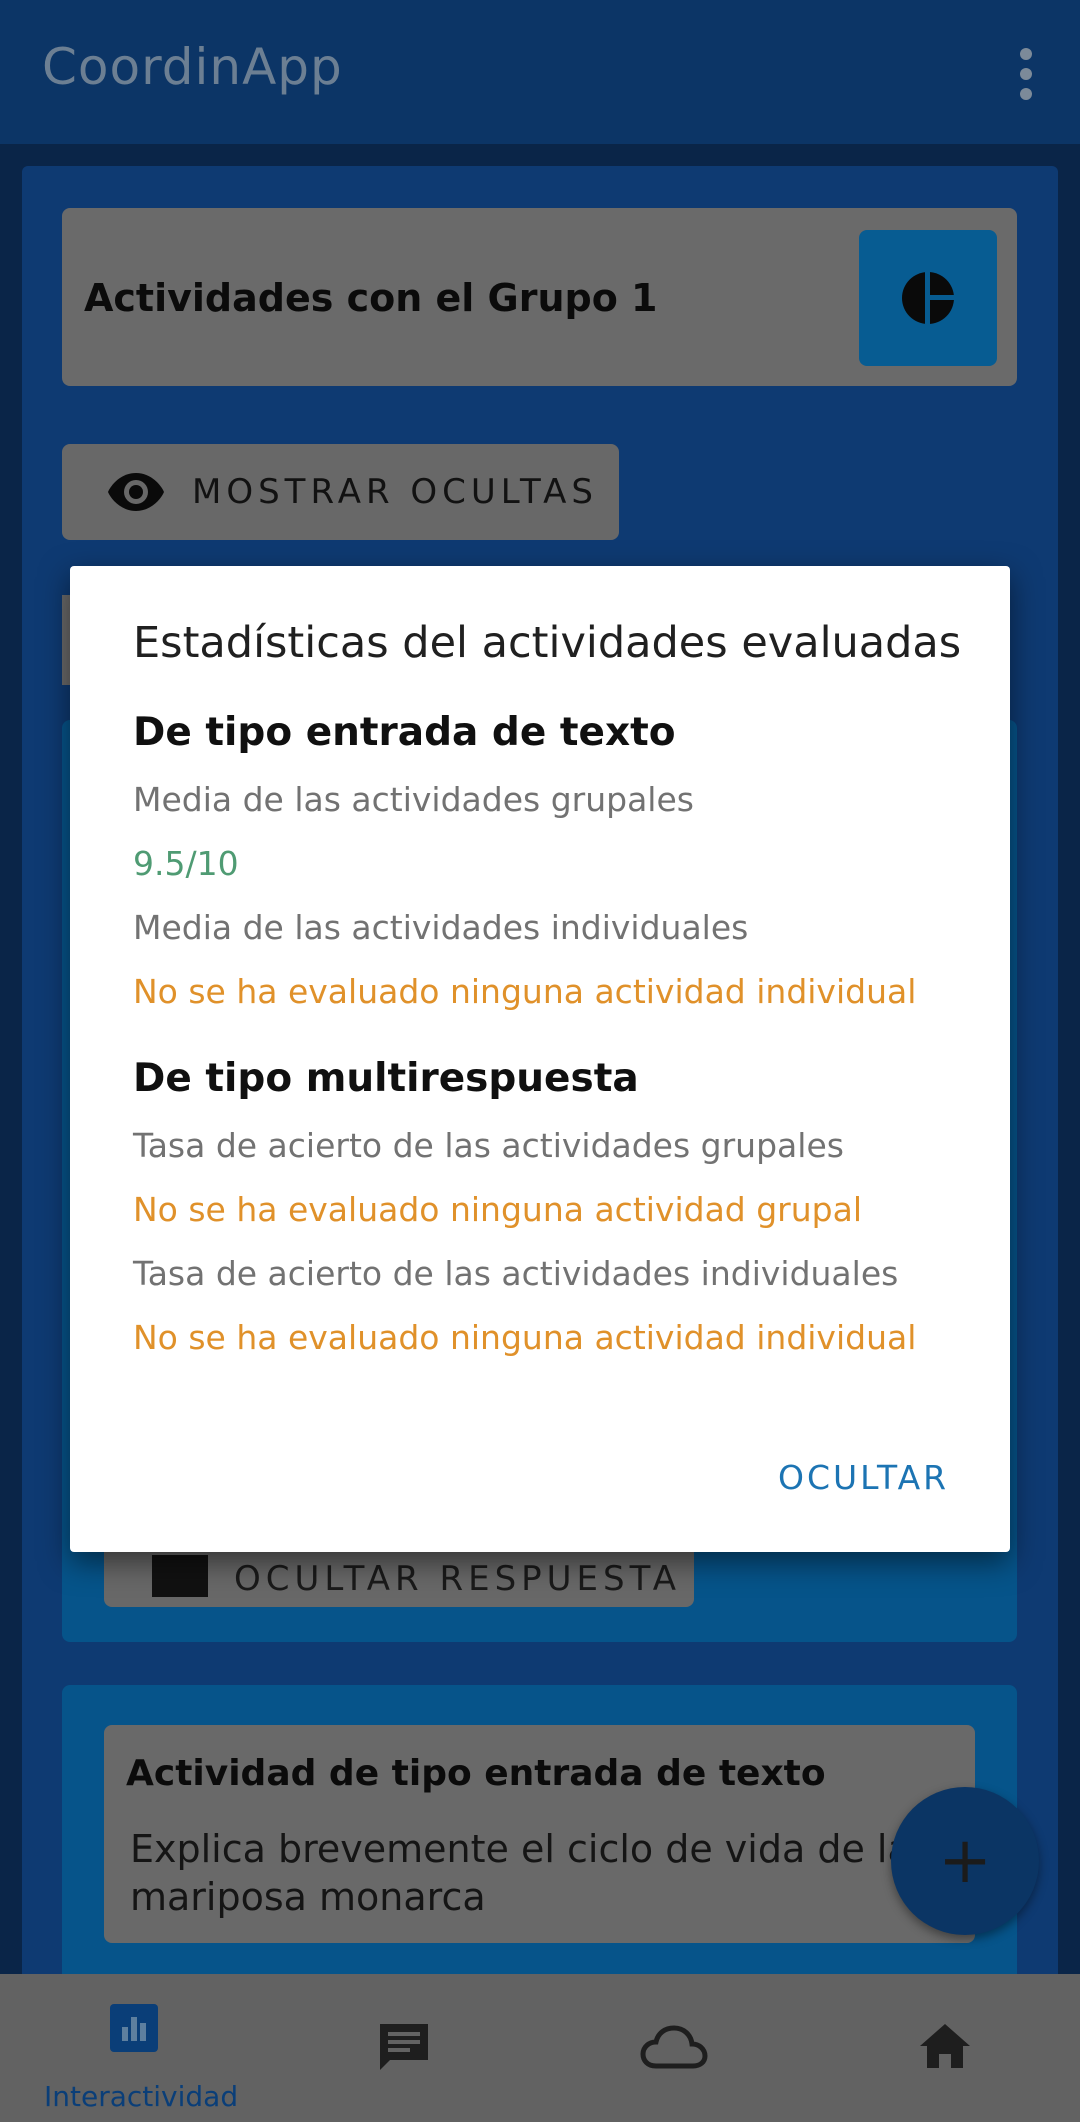 Image resolution: width=1080 pixels, height=2122 pixels. I want to click on overflow-menu-icon, so click(1024, 74).